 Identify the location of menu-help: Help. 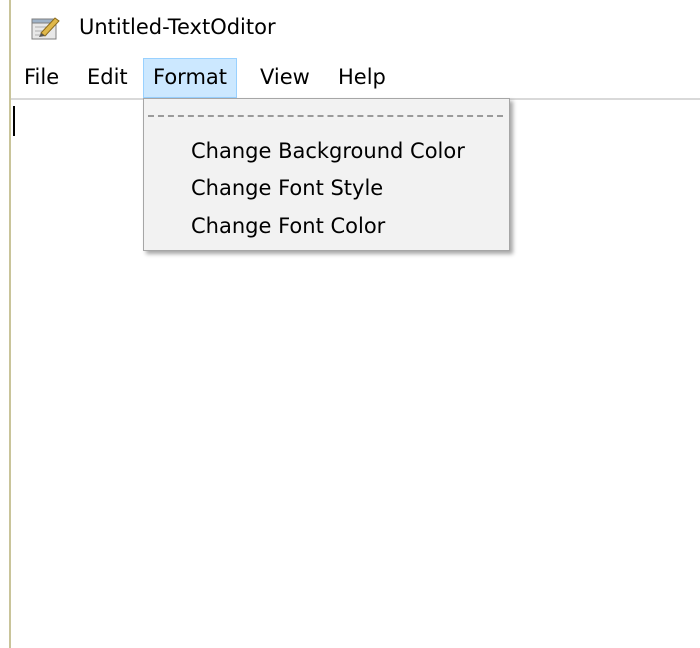
(362, 77).